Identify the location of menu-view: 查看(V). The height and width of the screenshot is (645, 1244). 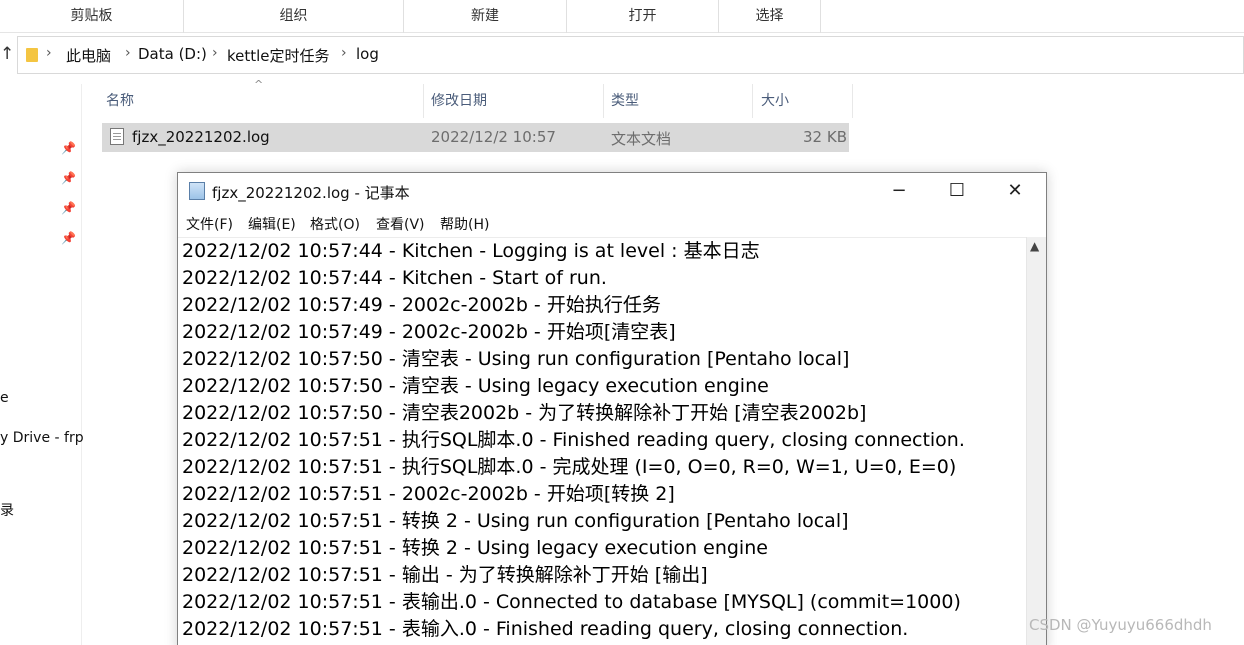
(400, 224).